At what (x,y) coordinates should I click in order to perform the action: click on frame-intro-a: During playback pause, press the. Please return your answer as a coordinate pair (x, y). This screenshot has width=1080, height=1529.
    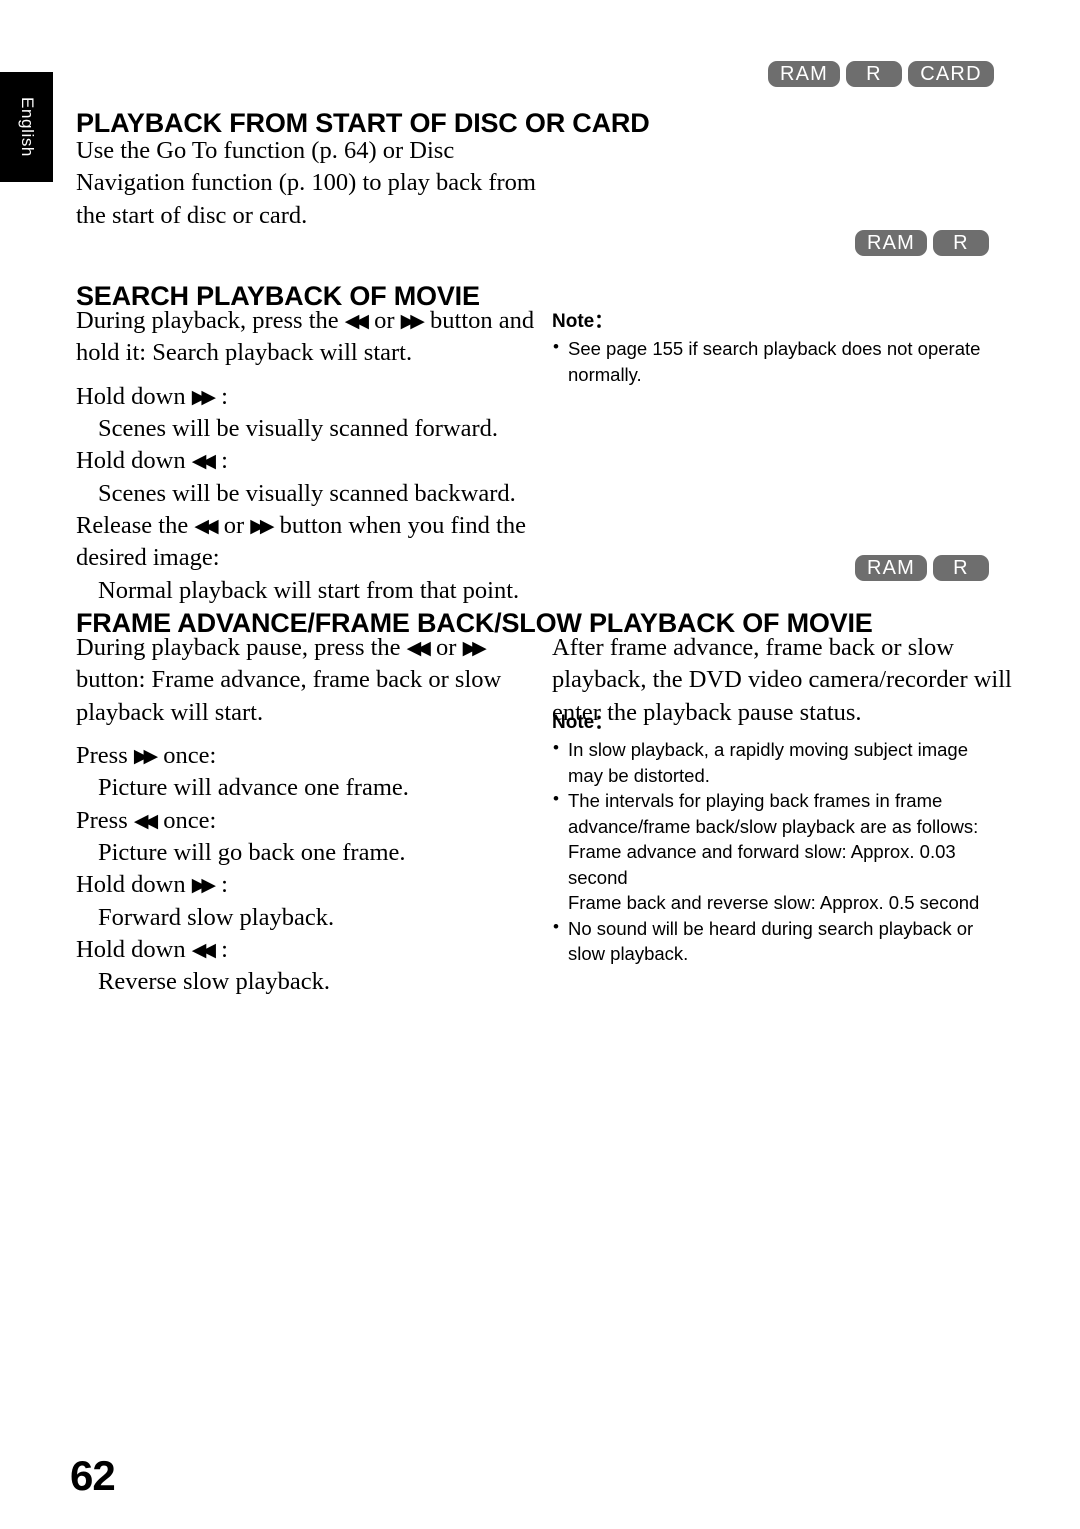
    Looking at the image, I should click on (241, 647).